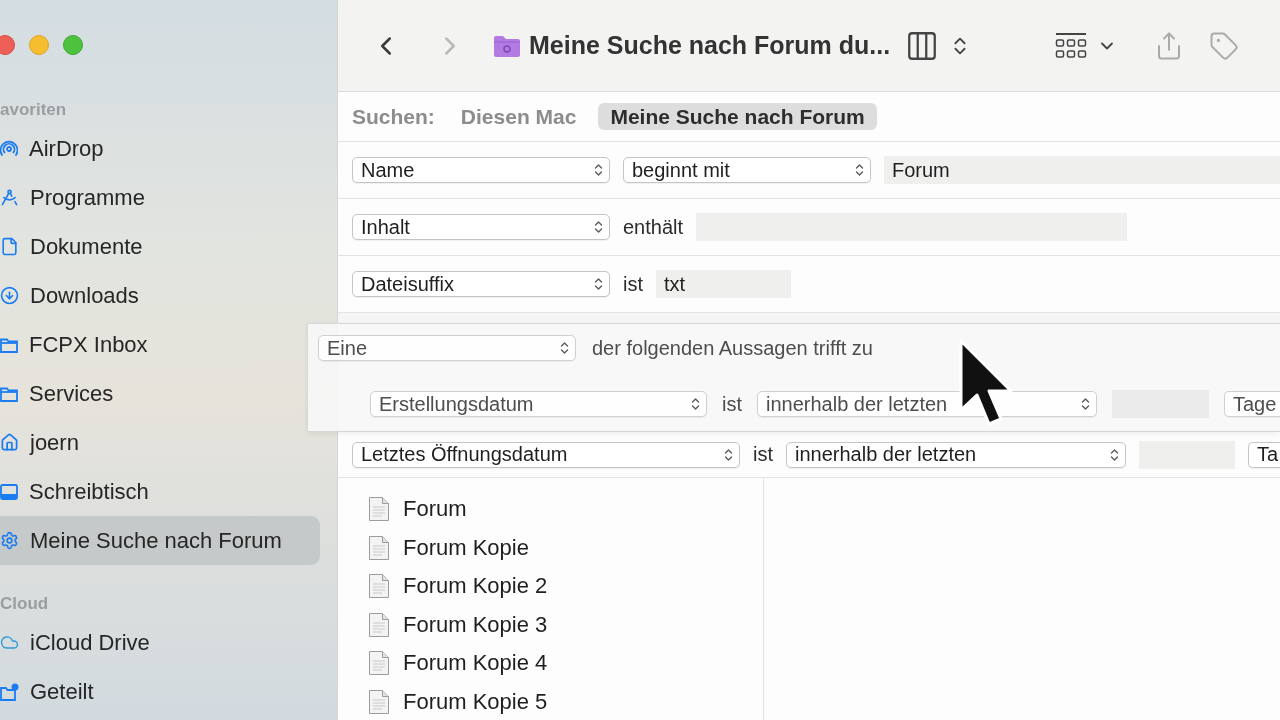 The width and height of the screenshot is (1280, 720). I want to click on tag-button, so click(1224, 45).